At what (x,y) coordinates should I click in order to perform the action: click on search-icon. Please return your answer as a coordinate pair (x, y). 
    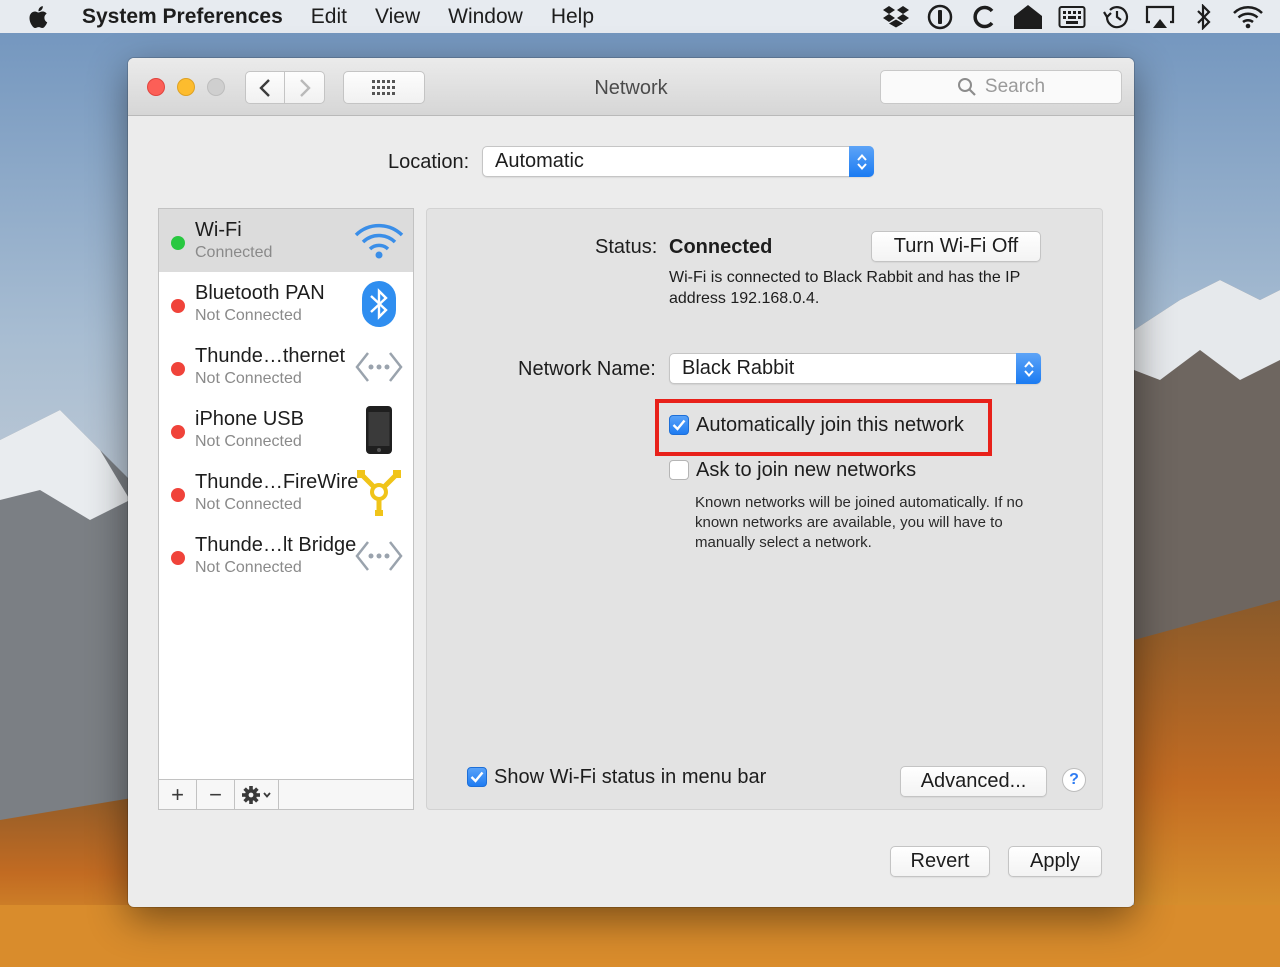
    Looking at the image, I should click on (966, 87).